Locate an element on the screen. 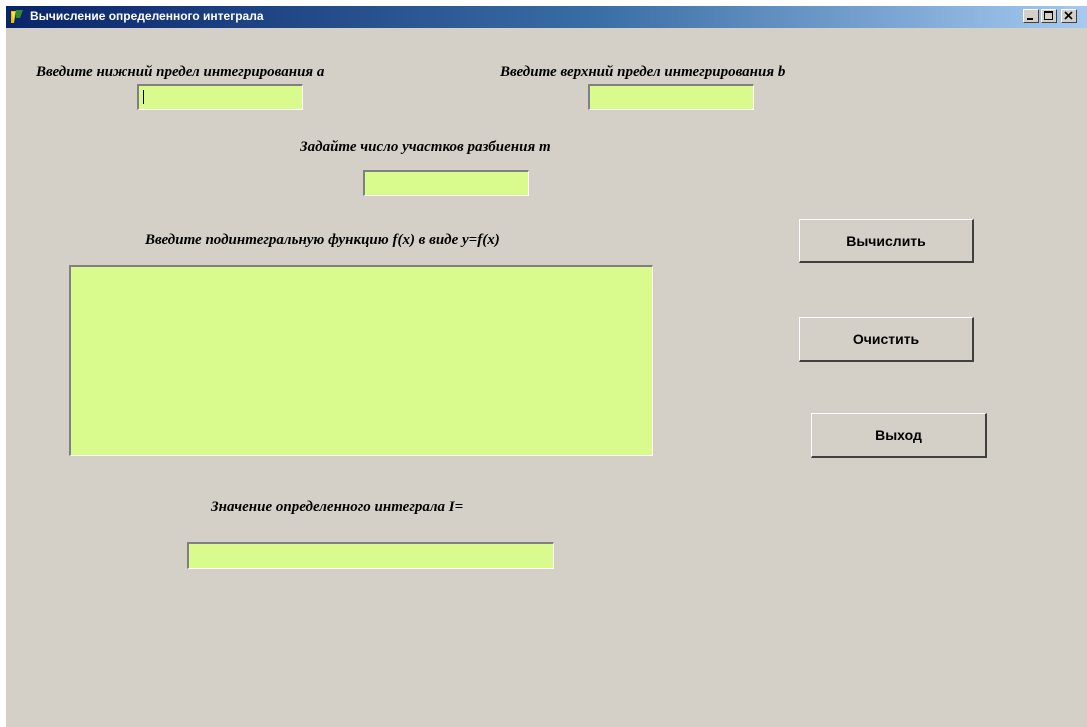 The height and width of the screenshot is (727, 1087). lower-limit-label: Введите нижний предел интегрирования a is located at coordinates (180, 72).